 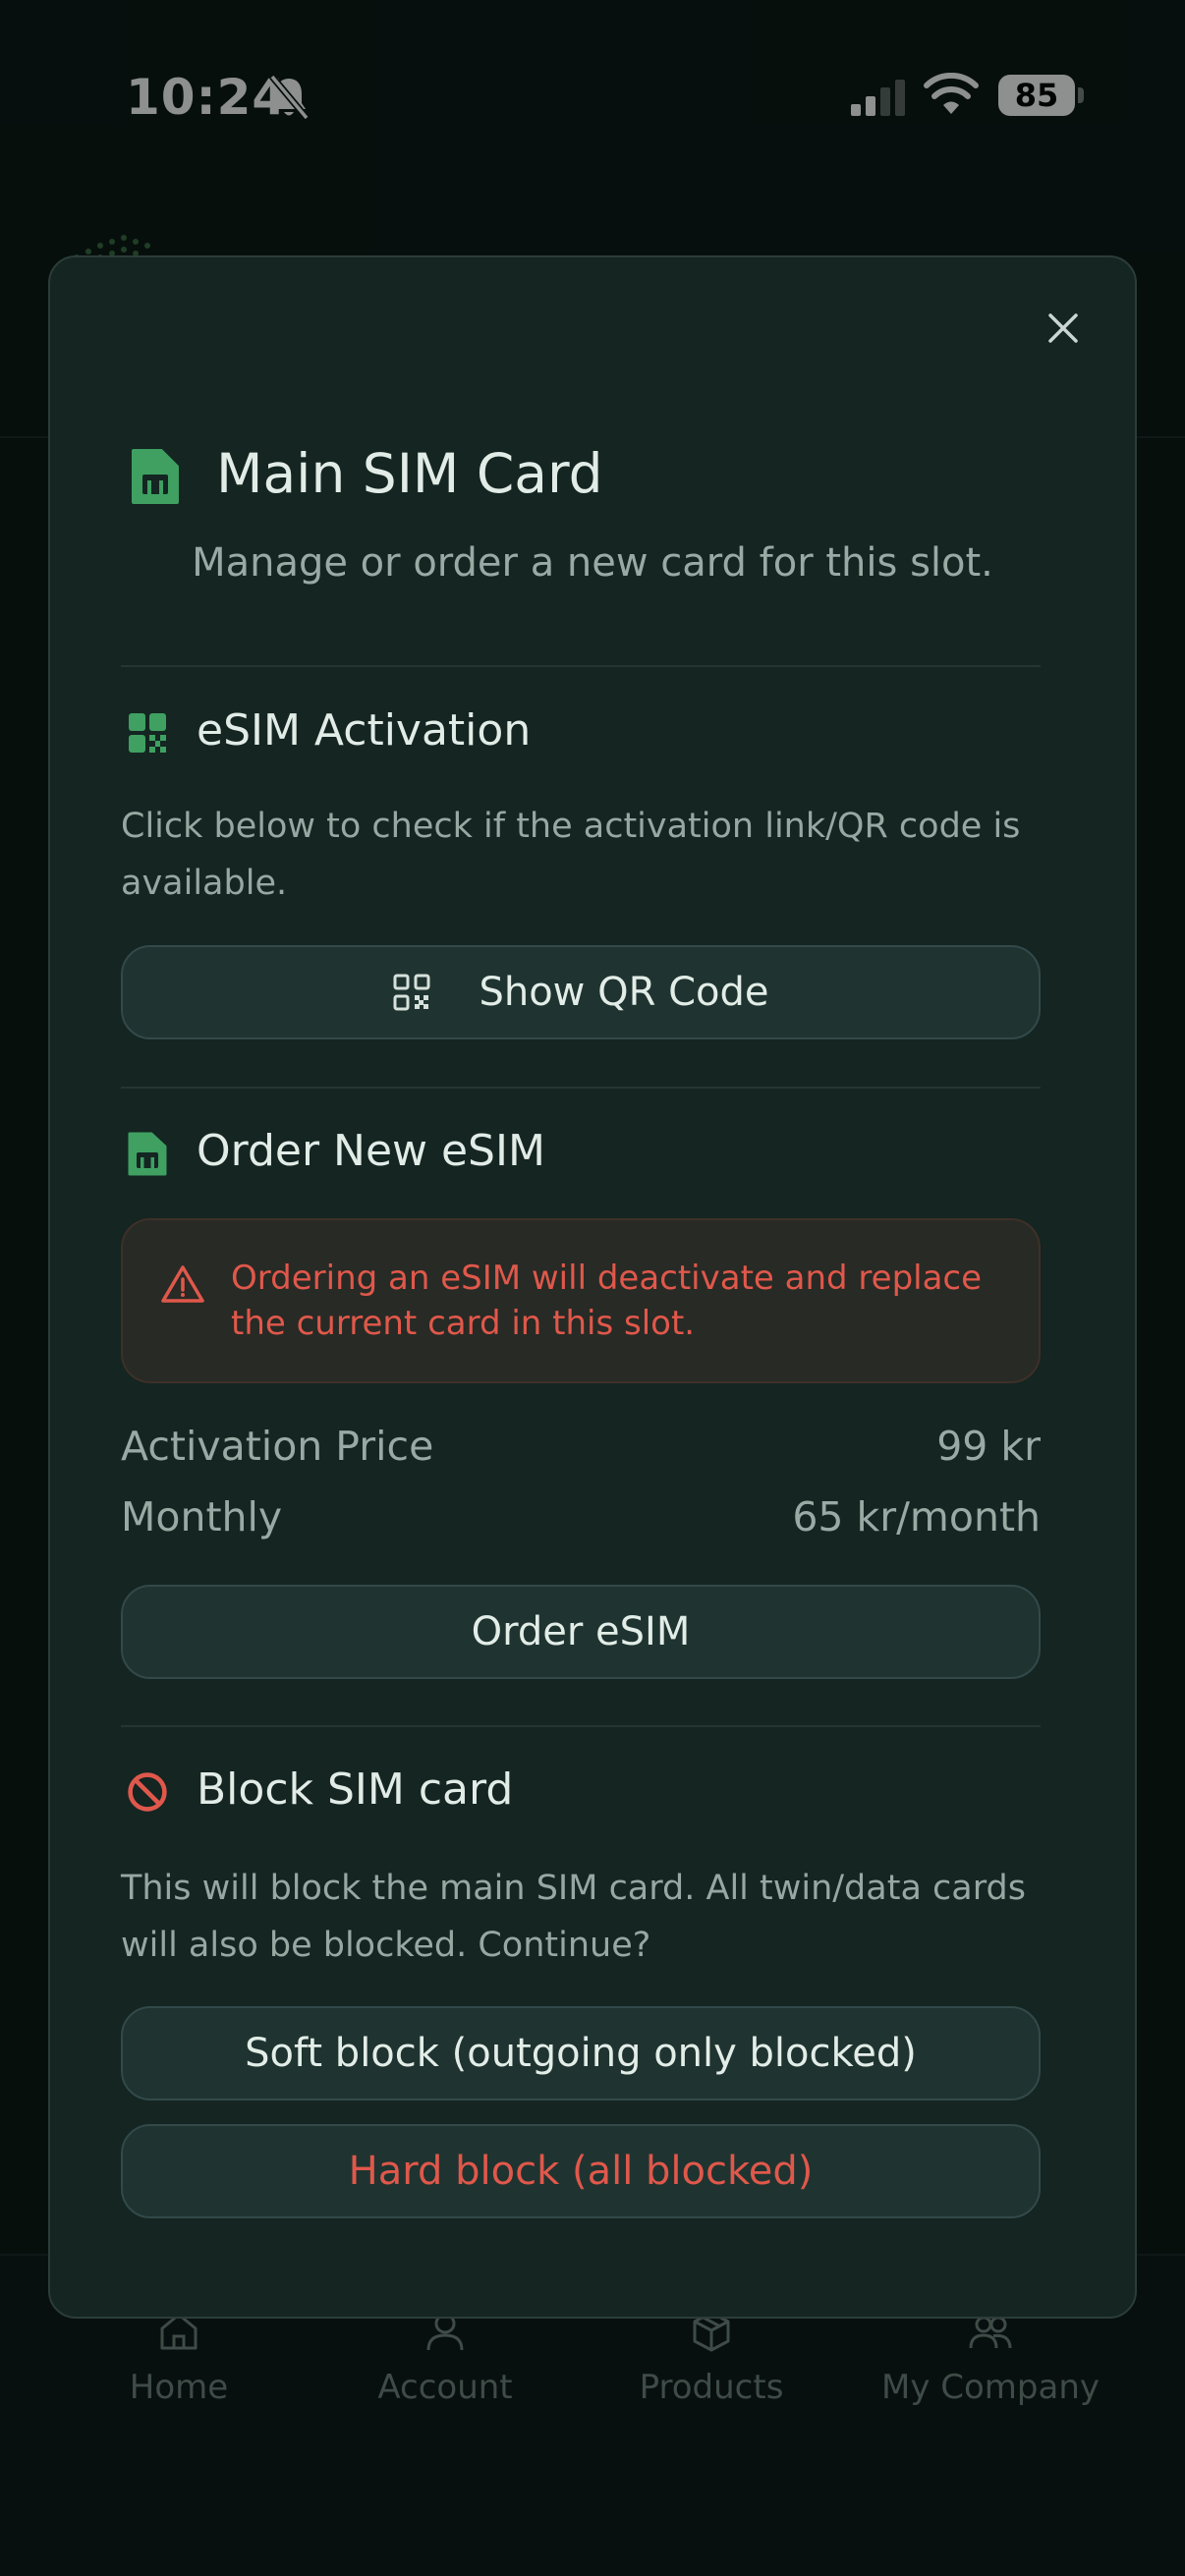 I want to click on close-button, so click(x=1064, y=328).